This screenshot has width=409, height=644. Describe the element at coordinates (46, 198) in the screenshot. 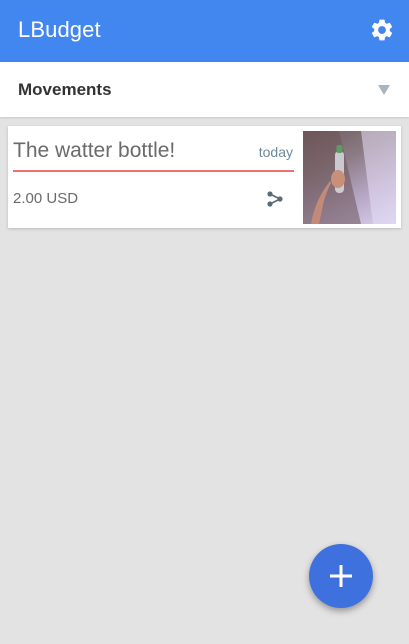

I see `movement-amount: 2.00 USD` at that location.